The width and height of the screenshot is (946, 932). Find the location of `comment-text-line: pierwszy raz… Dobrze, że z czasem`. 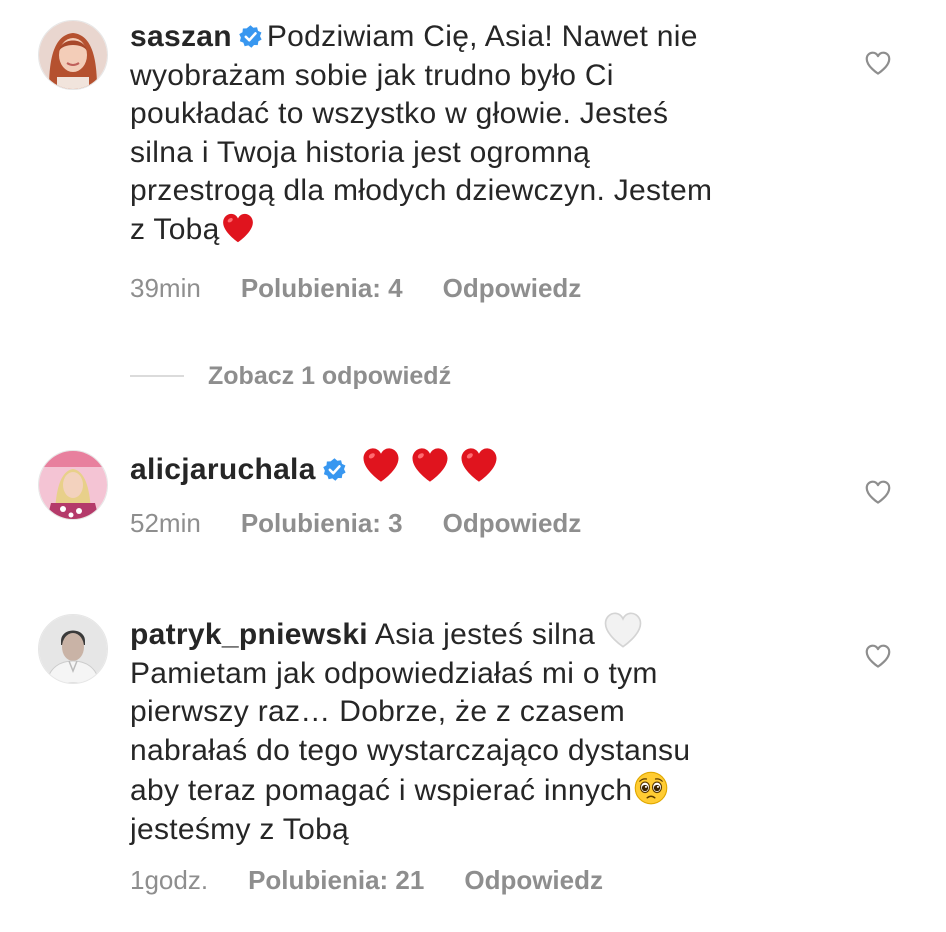

comment-text-line: pierwszy raz… Dobrze, że z czasem is located at coordinates (378, 711).